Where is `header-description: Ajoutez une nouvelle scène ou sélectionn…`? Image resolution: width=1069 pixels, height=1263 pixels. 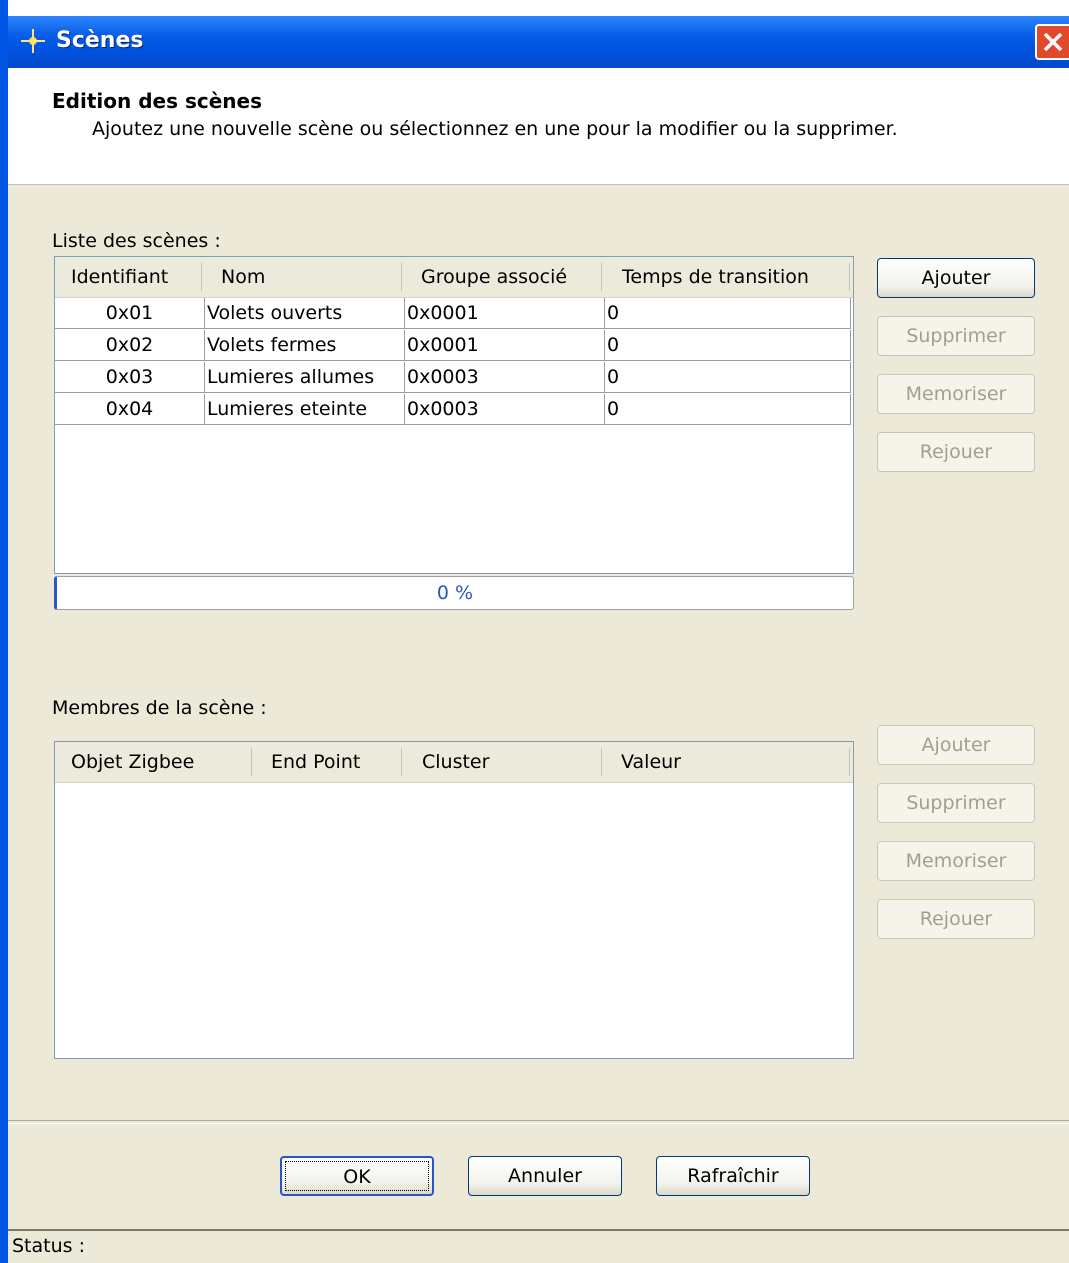
header-description: Ajoutez une nouvelle scène ou sélectionn… is located at coordinates (495, 129).